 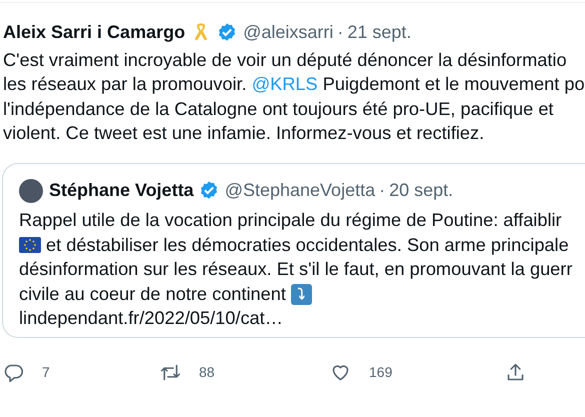 I want to click on user-handle: @aleixsarri, so click(x=288, y=32).